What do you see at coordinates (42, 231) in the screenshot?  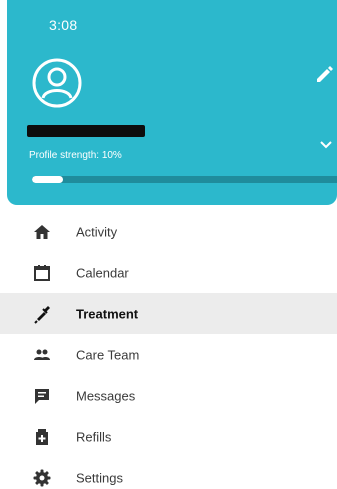 I see `home-icon` at bounding box center [42, 231].